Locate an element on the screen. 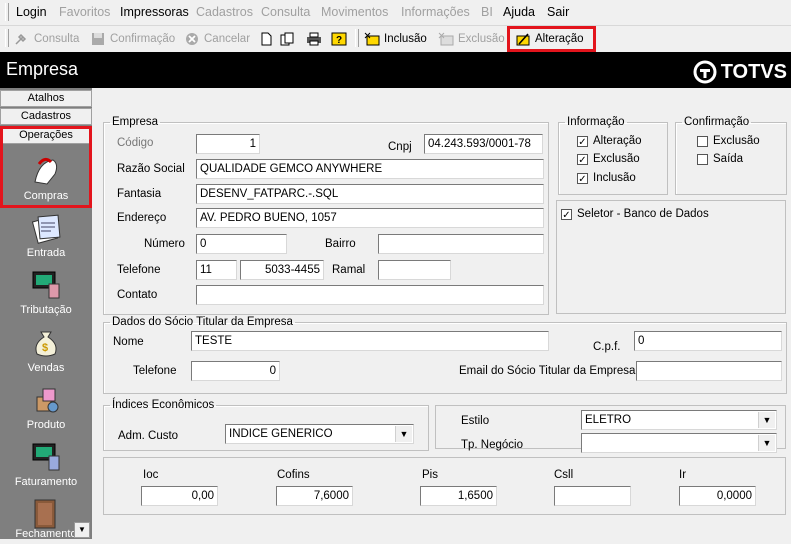  telefone-field: 5033-4455 is located at coordinates (282, 270).